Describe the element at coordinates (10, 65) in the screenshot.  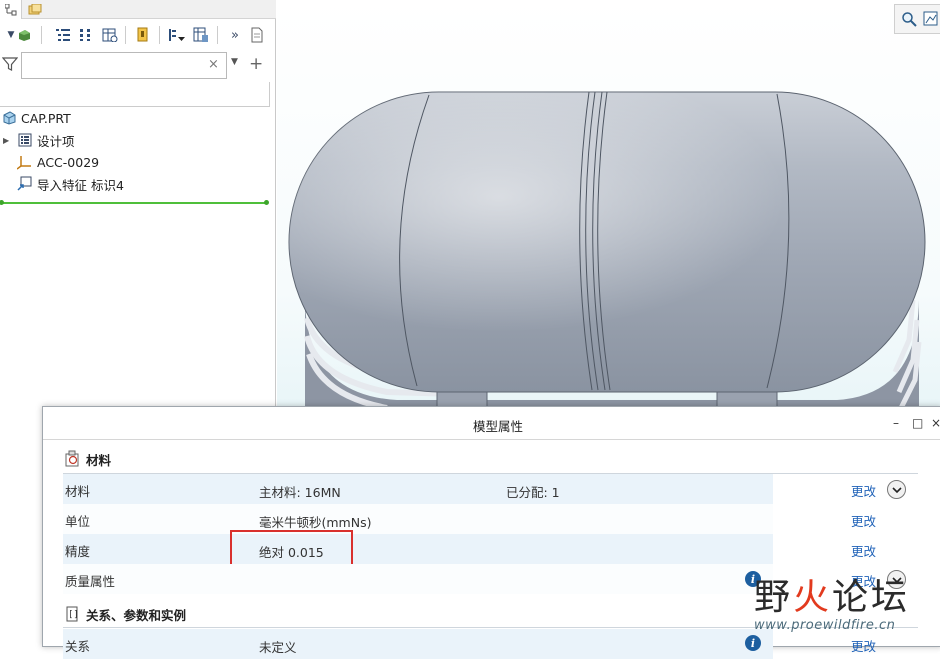
I see `funnel-filter-icon` at that location.